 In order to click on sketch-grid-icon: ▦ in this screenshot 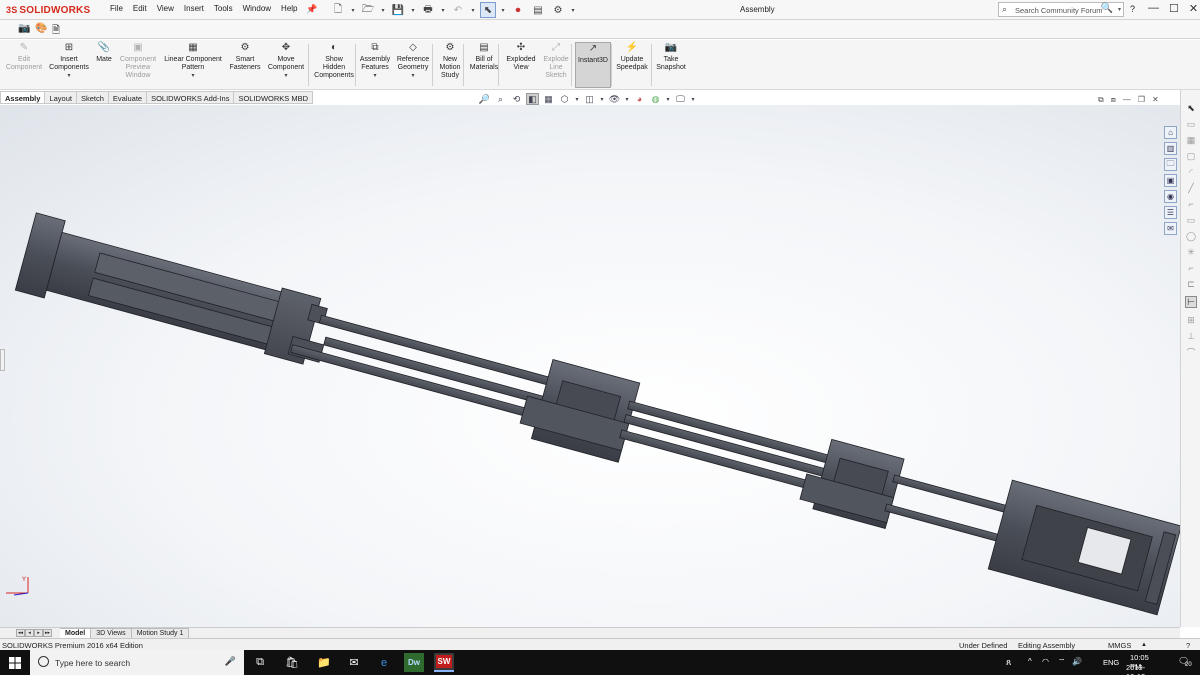, I will do `click(1191, 140)`.